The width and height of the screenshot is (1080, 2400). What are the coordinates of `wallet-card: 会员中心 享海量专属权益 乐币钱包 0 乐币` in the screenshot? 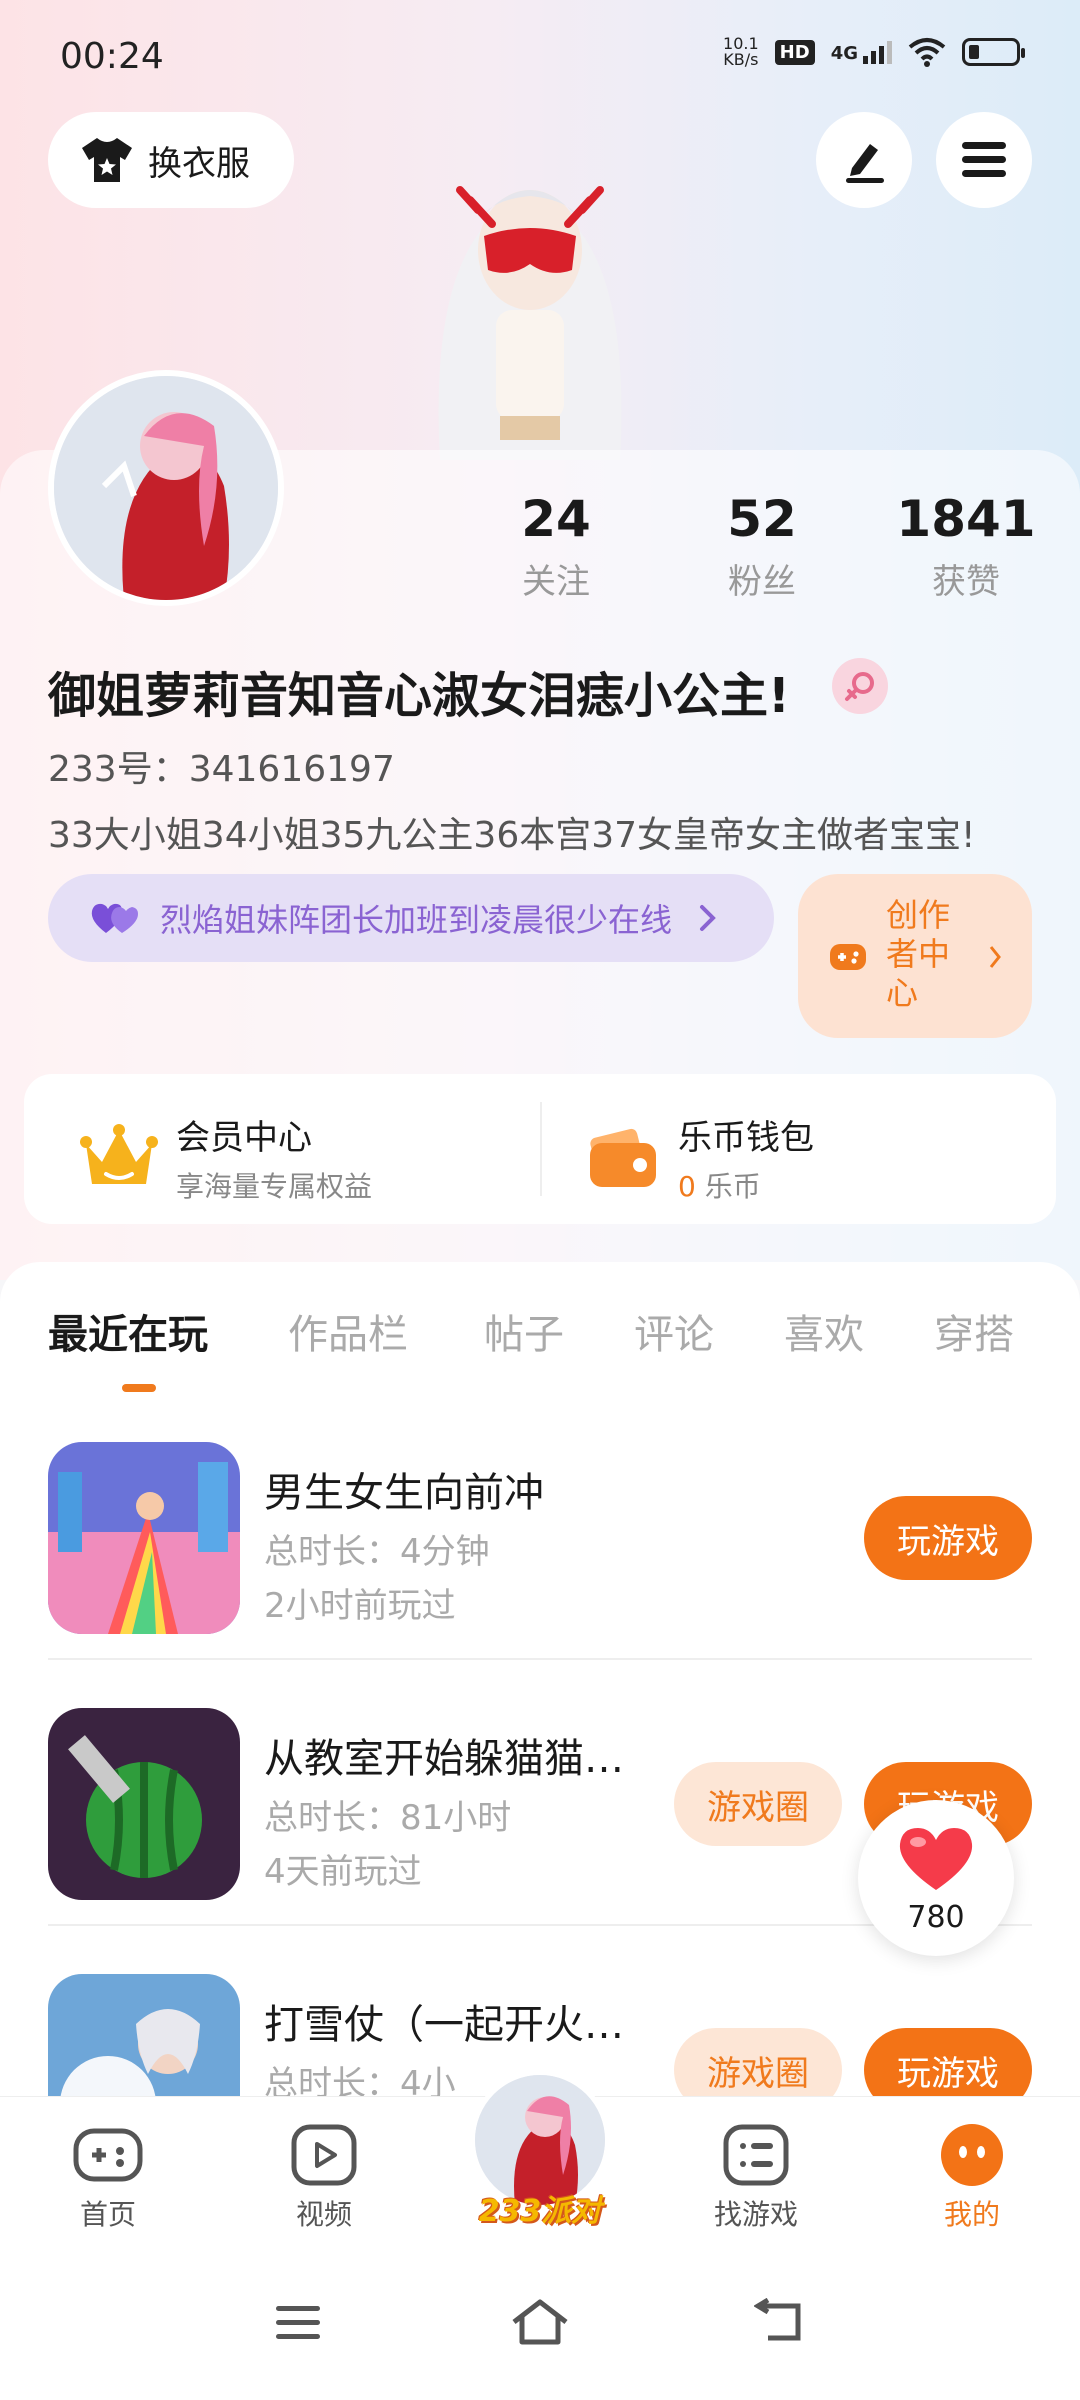 It's located at (540, 1149).